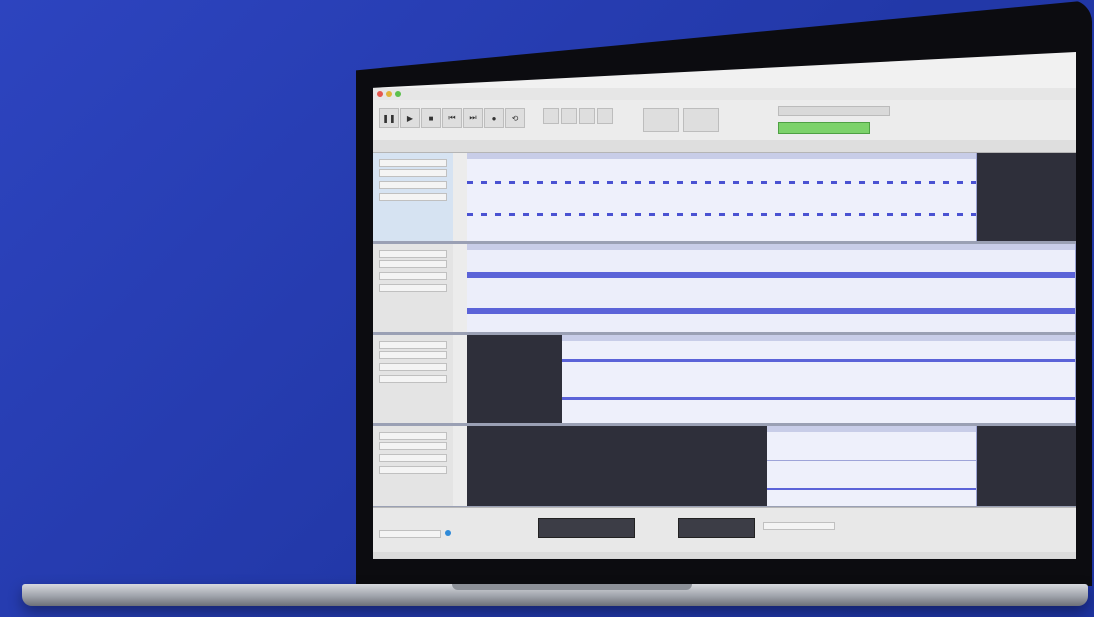 The image size is (1094, 617). What do you see at coordinates (824, 128) in the screenshot?
I see `playback-meter` at bounding box center [824, 128].